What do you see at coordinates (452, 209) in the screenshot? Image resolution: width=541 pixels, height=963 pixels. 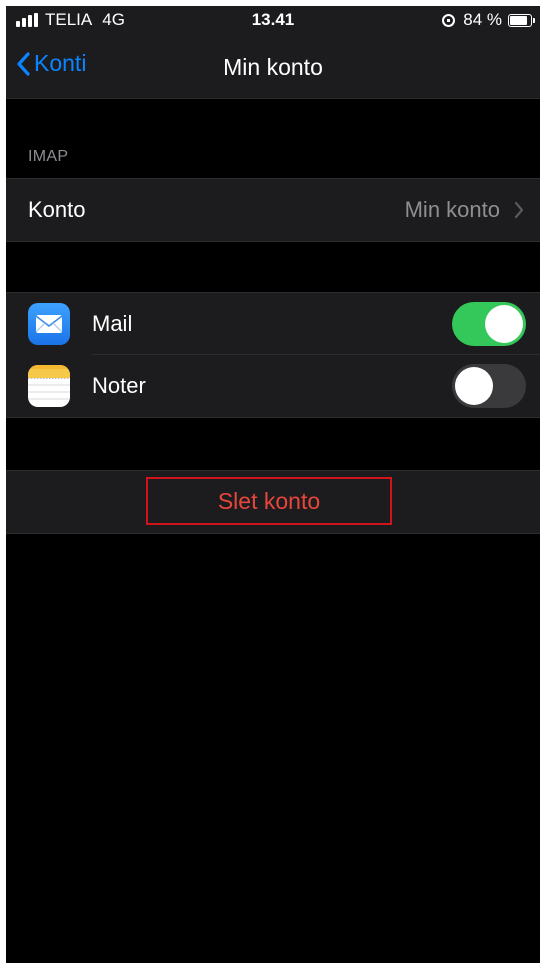 I see `account-row-value: Min konto` at bounding box center [452, 209].